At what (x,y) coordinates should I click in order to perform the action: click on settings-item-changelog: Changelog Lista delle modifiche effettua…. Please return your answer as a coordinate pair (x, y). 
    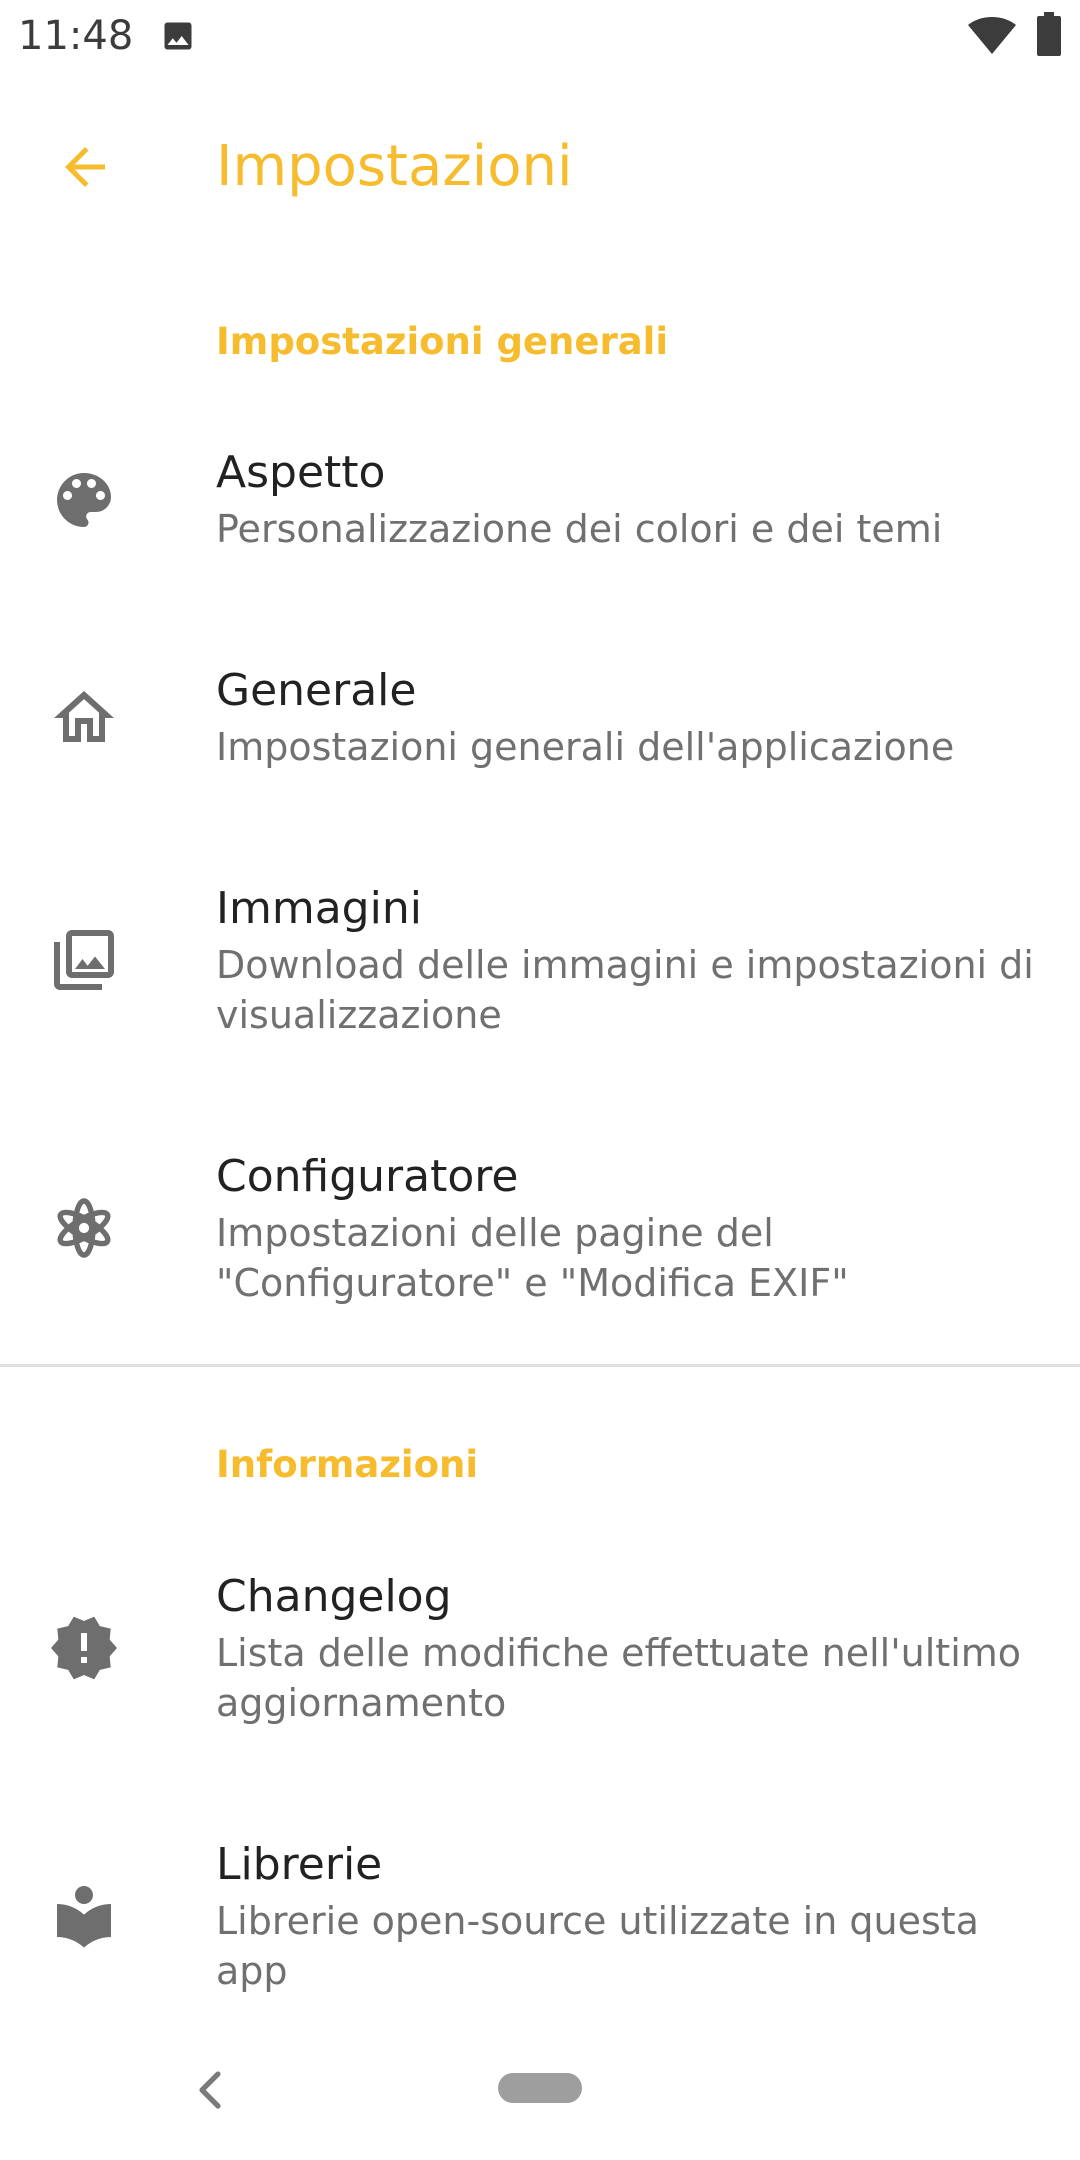
    Looking at the image, I should click on (540, 1667).